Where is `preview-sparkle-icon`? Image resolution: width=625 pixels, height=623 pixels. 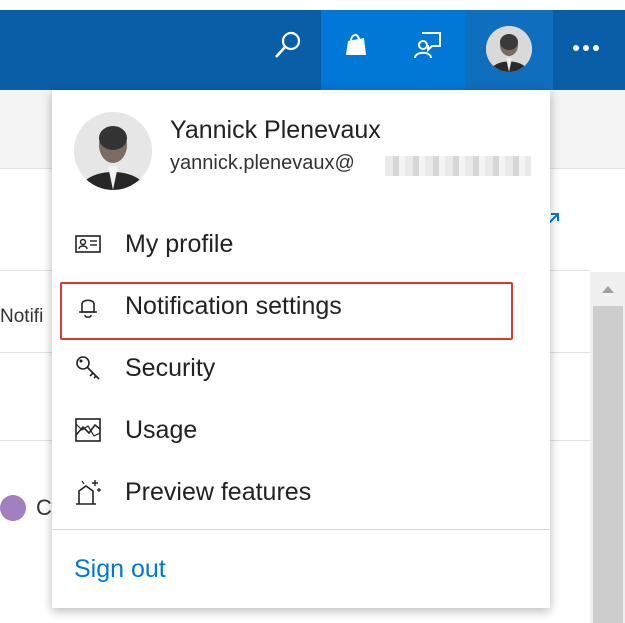 preview-sparkle-icon is located at coordinates (88, 492).